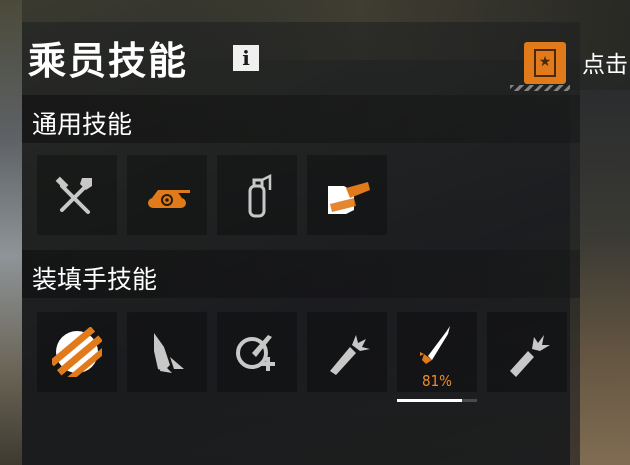 This screenshot has width=630, height=465. I want to click on skill-shell-break, so click(527, 352).